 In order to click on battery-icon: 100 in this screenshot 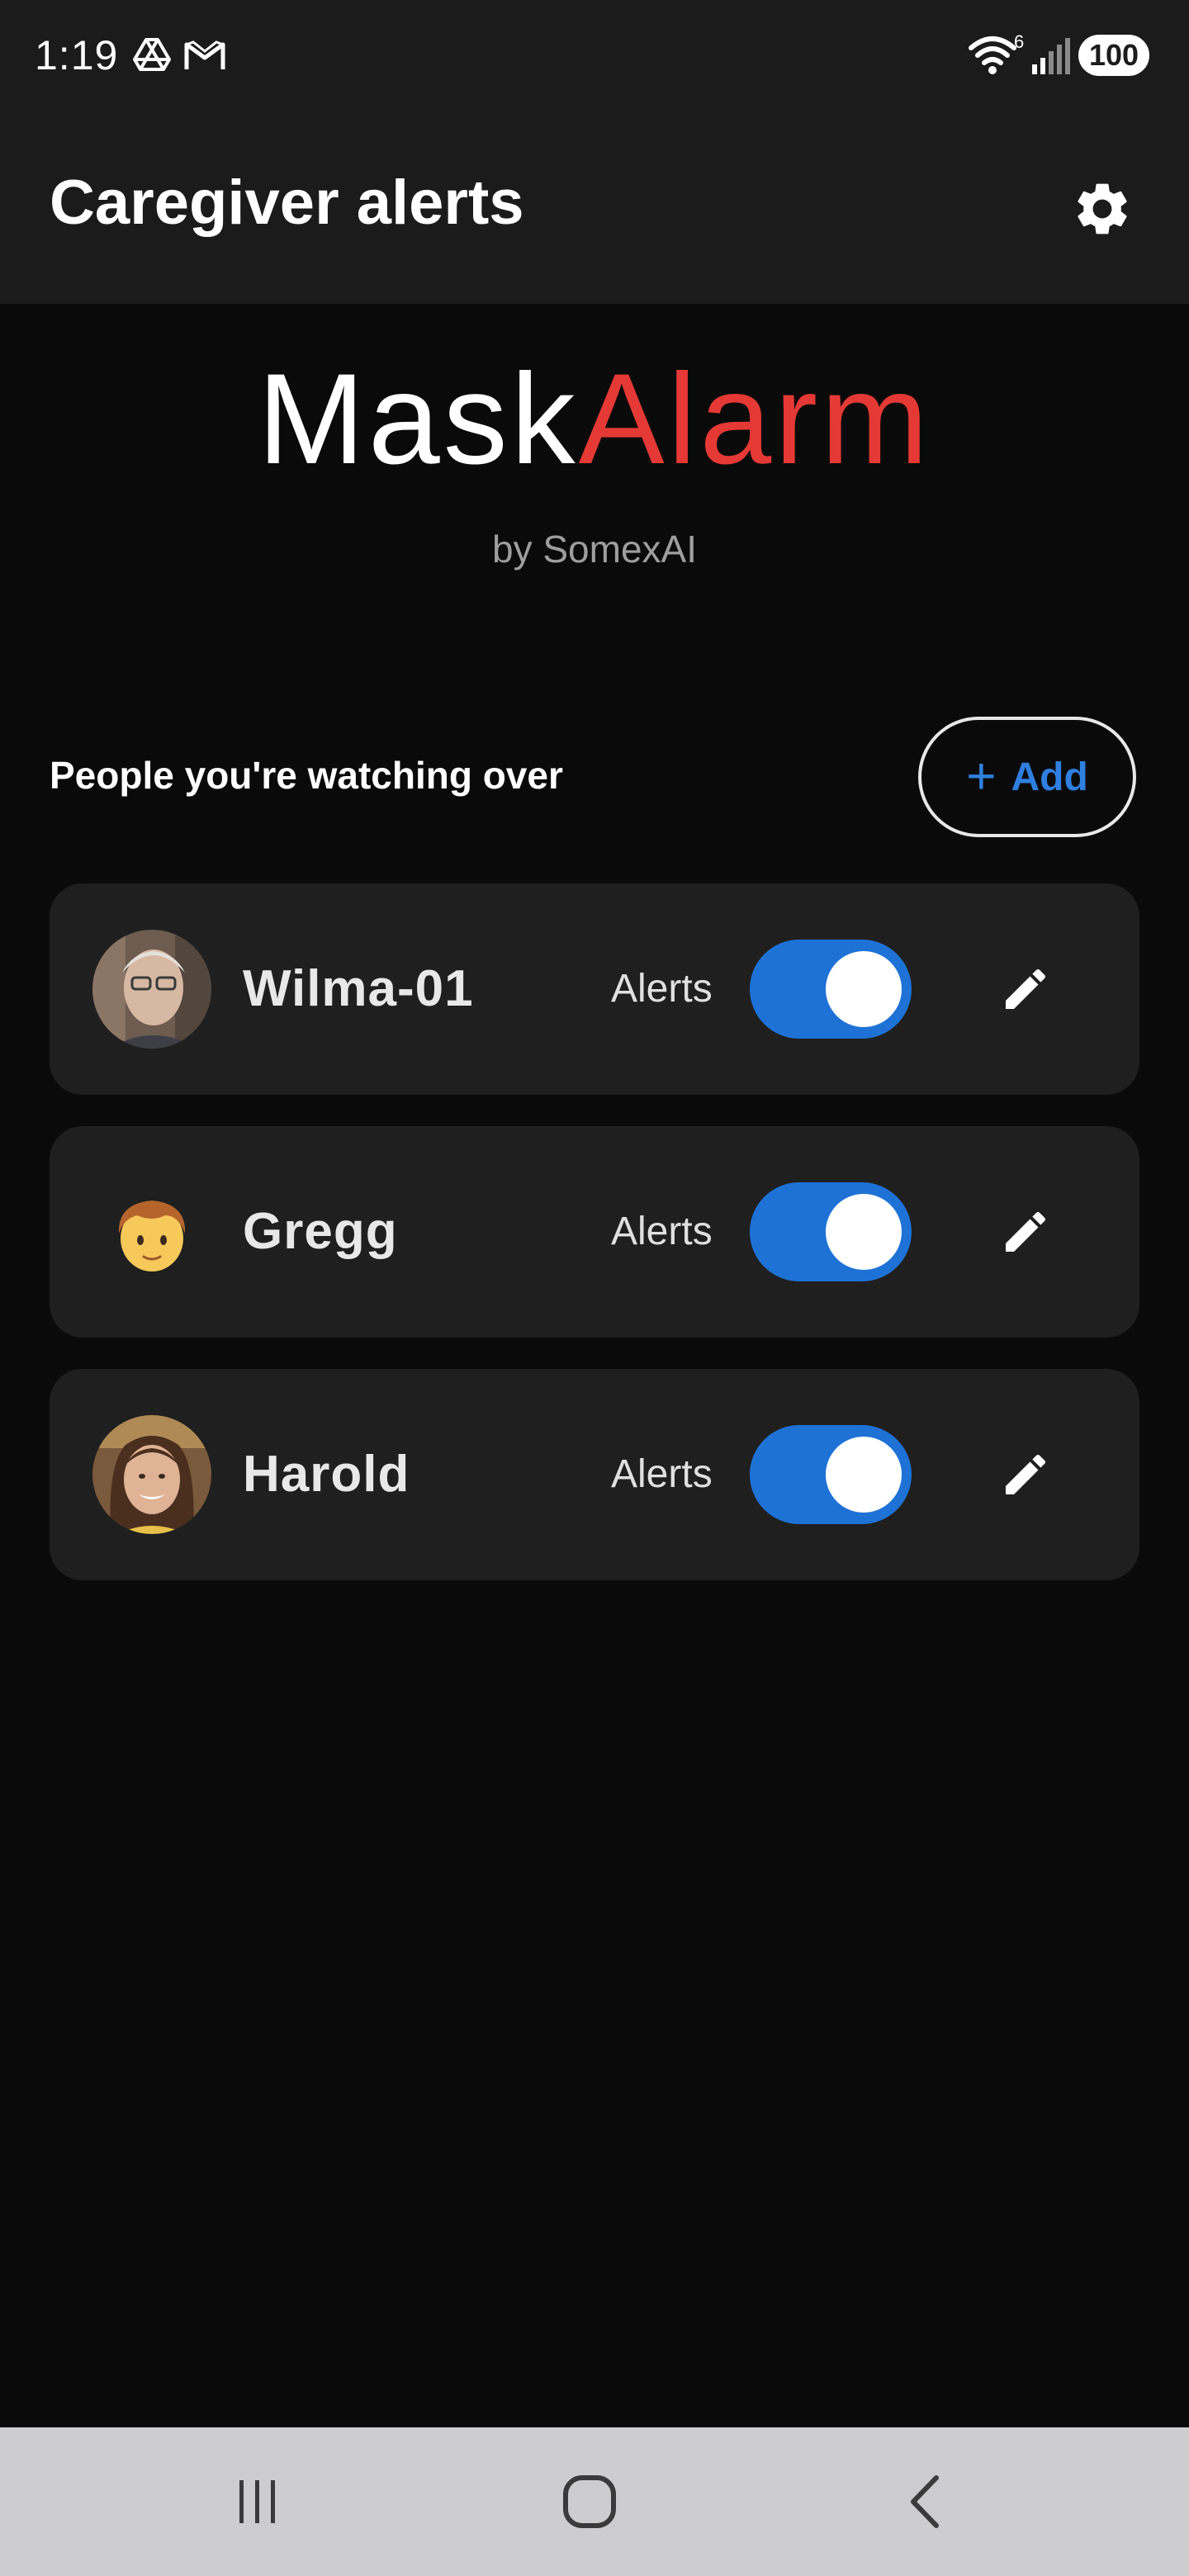, I will do `click(1113, 55)`.